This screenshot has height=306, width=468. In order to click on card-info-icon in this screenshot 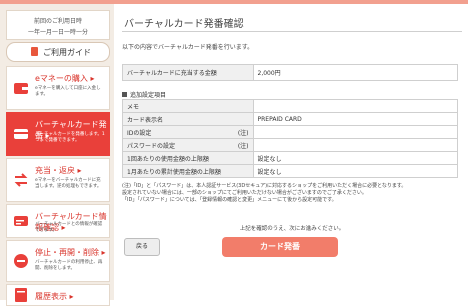, I will do `click(21, 221)`.